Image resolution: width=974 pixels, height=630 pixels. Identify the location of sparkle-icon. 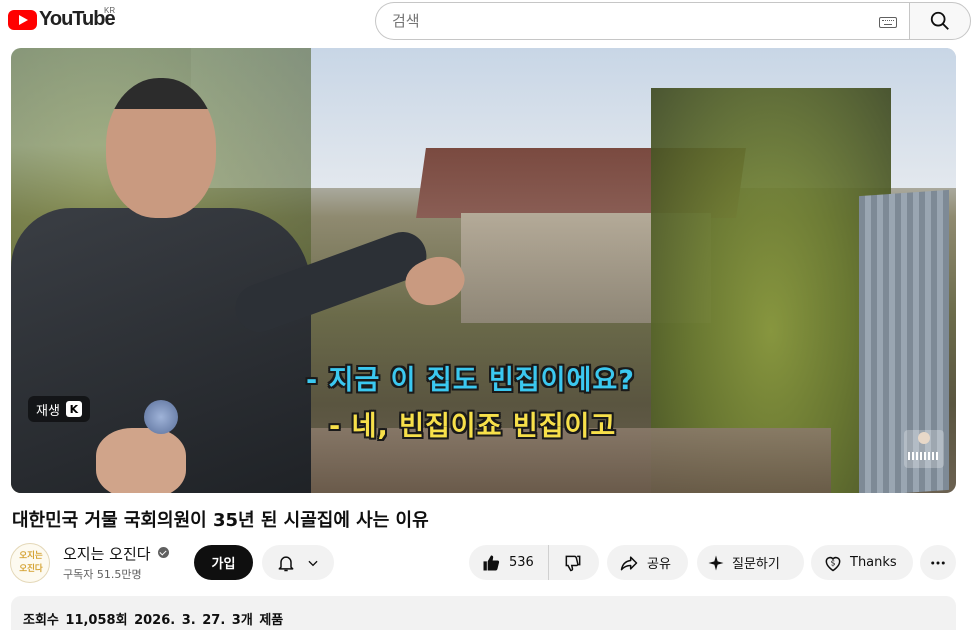
(716, 562).